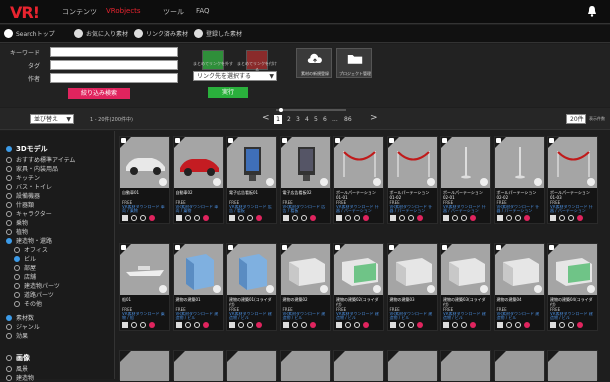  What do you see at coordinates (358, 301) in the screenshot?
I see `asset-title: 建物の建築02(コライダ付)` at bounding box center [358, 301].